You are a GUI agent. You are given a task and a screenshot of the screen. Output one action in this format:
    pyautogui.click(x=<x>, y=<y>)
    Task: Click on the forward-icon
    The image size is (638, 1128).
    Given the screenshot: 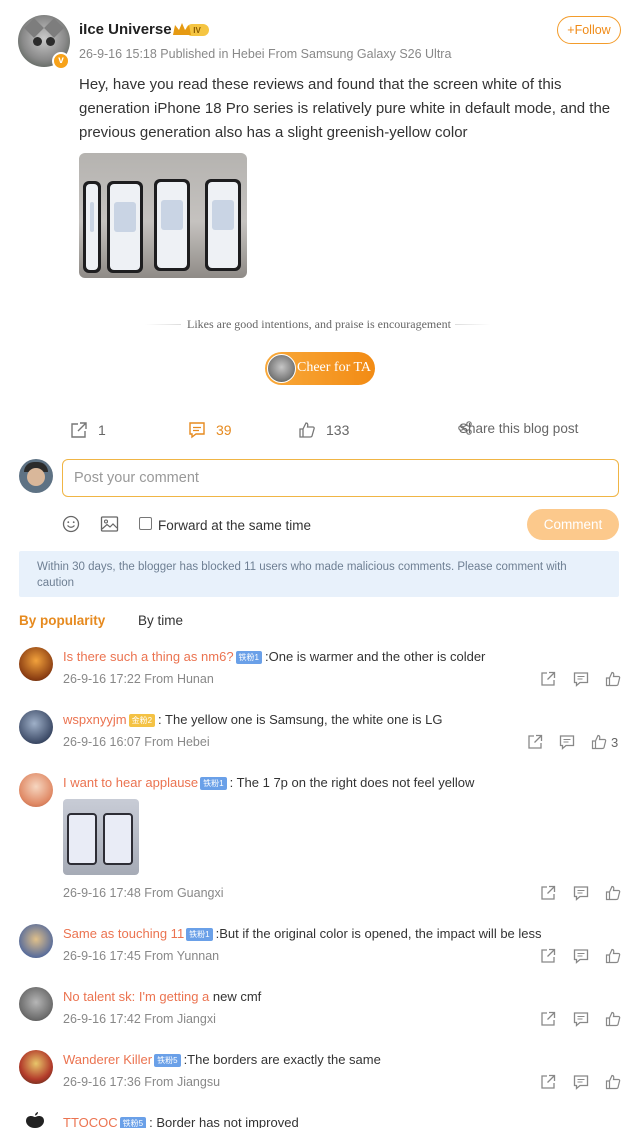 What is the action you would take?
    pyautogui.click(x=79, y=430)
    